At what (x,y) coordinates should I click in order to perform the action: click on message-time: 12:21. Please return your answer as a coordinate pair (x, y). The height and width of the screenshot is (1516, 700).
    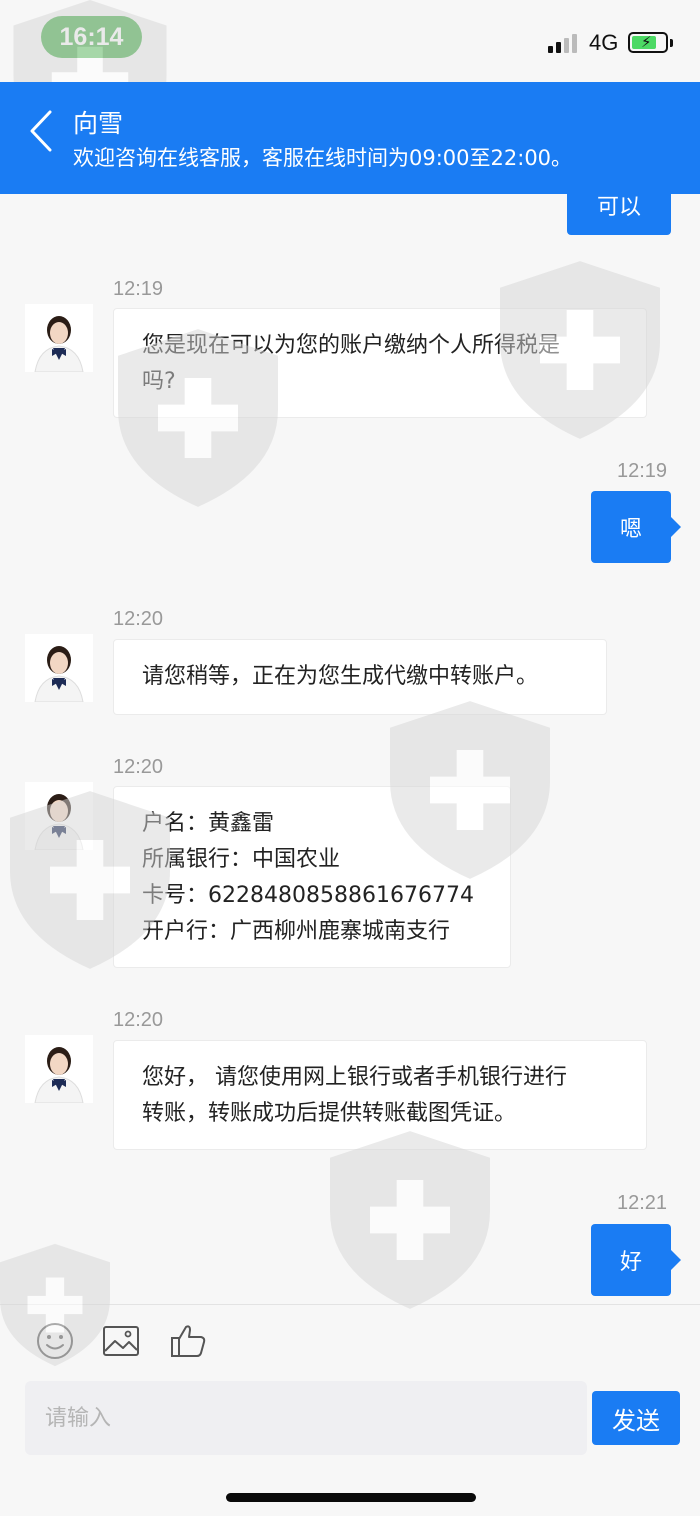
    Looking at the image, I should click on (642, 1203).